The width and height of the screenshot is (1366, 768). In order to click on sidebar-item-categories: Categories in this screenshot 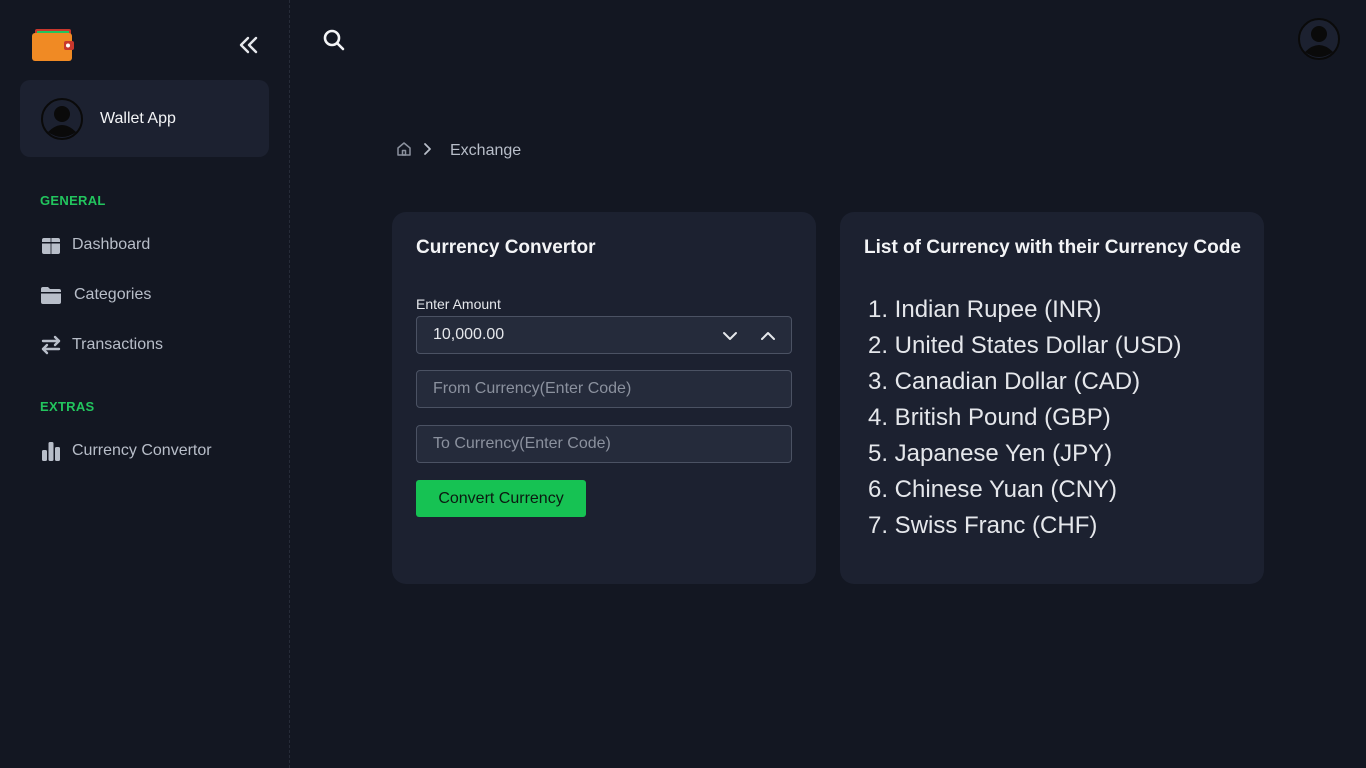, I will do `click(95, 295)`.